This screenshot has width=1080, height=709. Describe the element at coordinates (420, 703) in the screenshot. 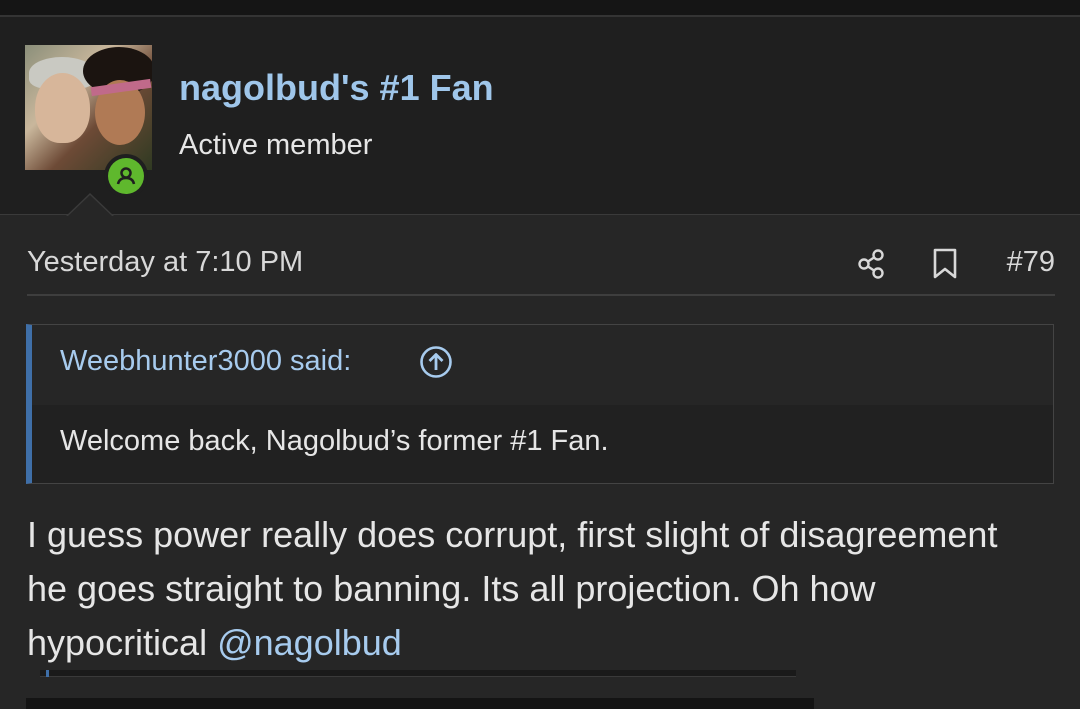

I see `embedded-content-strip` at that location.